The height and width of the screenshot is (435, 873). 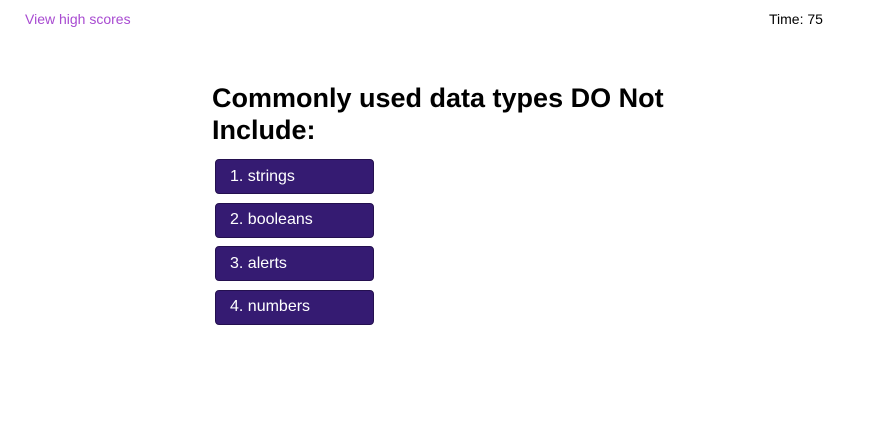 I want to click on question-text: Commonly used data types DO Not Include:, so click(x=438, y=114).